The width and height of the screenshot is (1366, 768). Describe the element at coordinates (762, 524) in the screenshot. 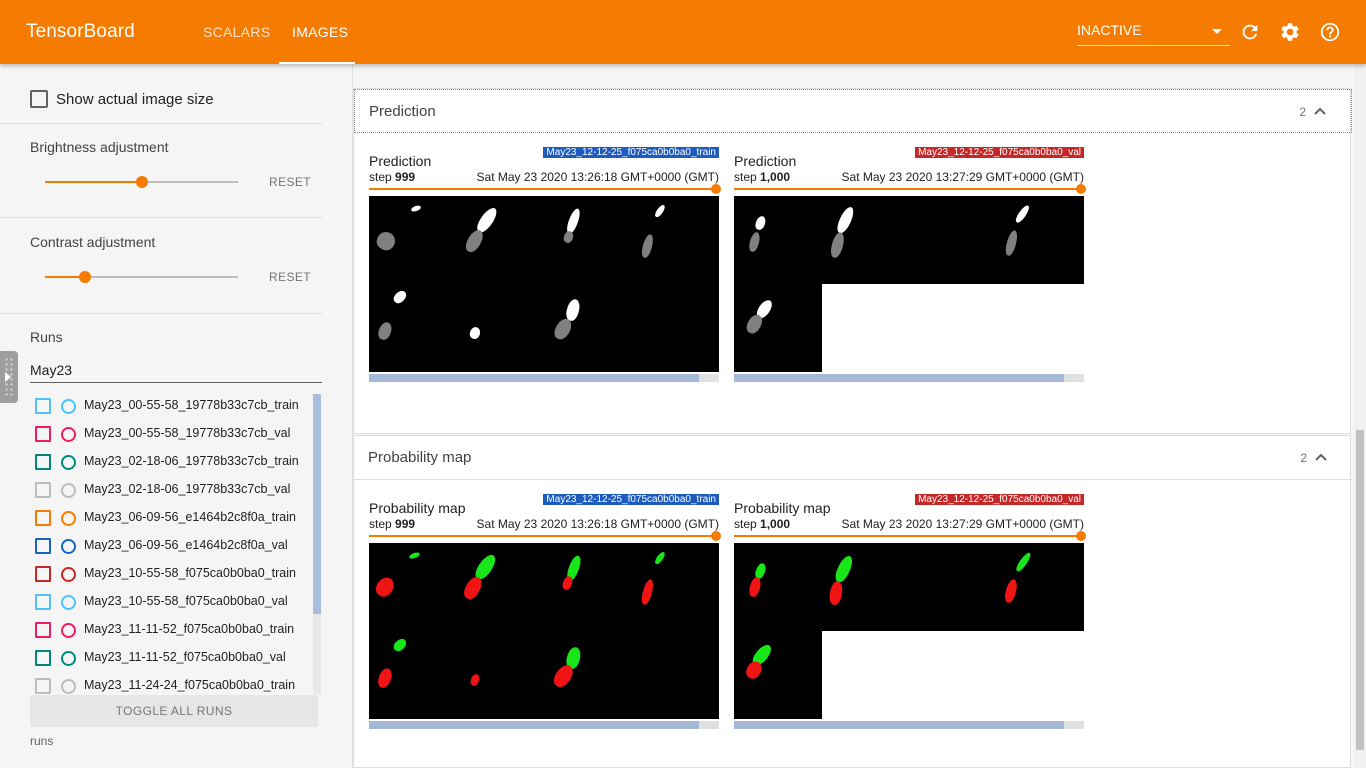

I see `image-step: step 1,000` at that location.